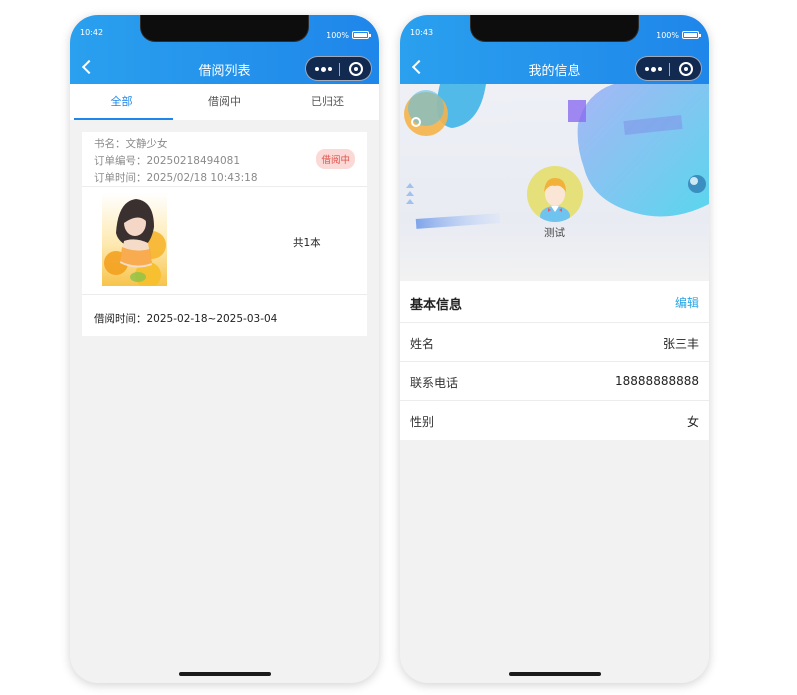 Image resolution: width=797 pixels, height=695 pixels. I want to click on info-row-name: 姓名 张三丰, so click(554, 342).